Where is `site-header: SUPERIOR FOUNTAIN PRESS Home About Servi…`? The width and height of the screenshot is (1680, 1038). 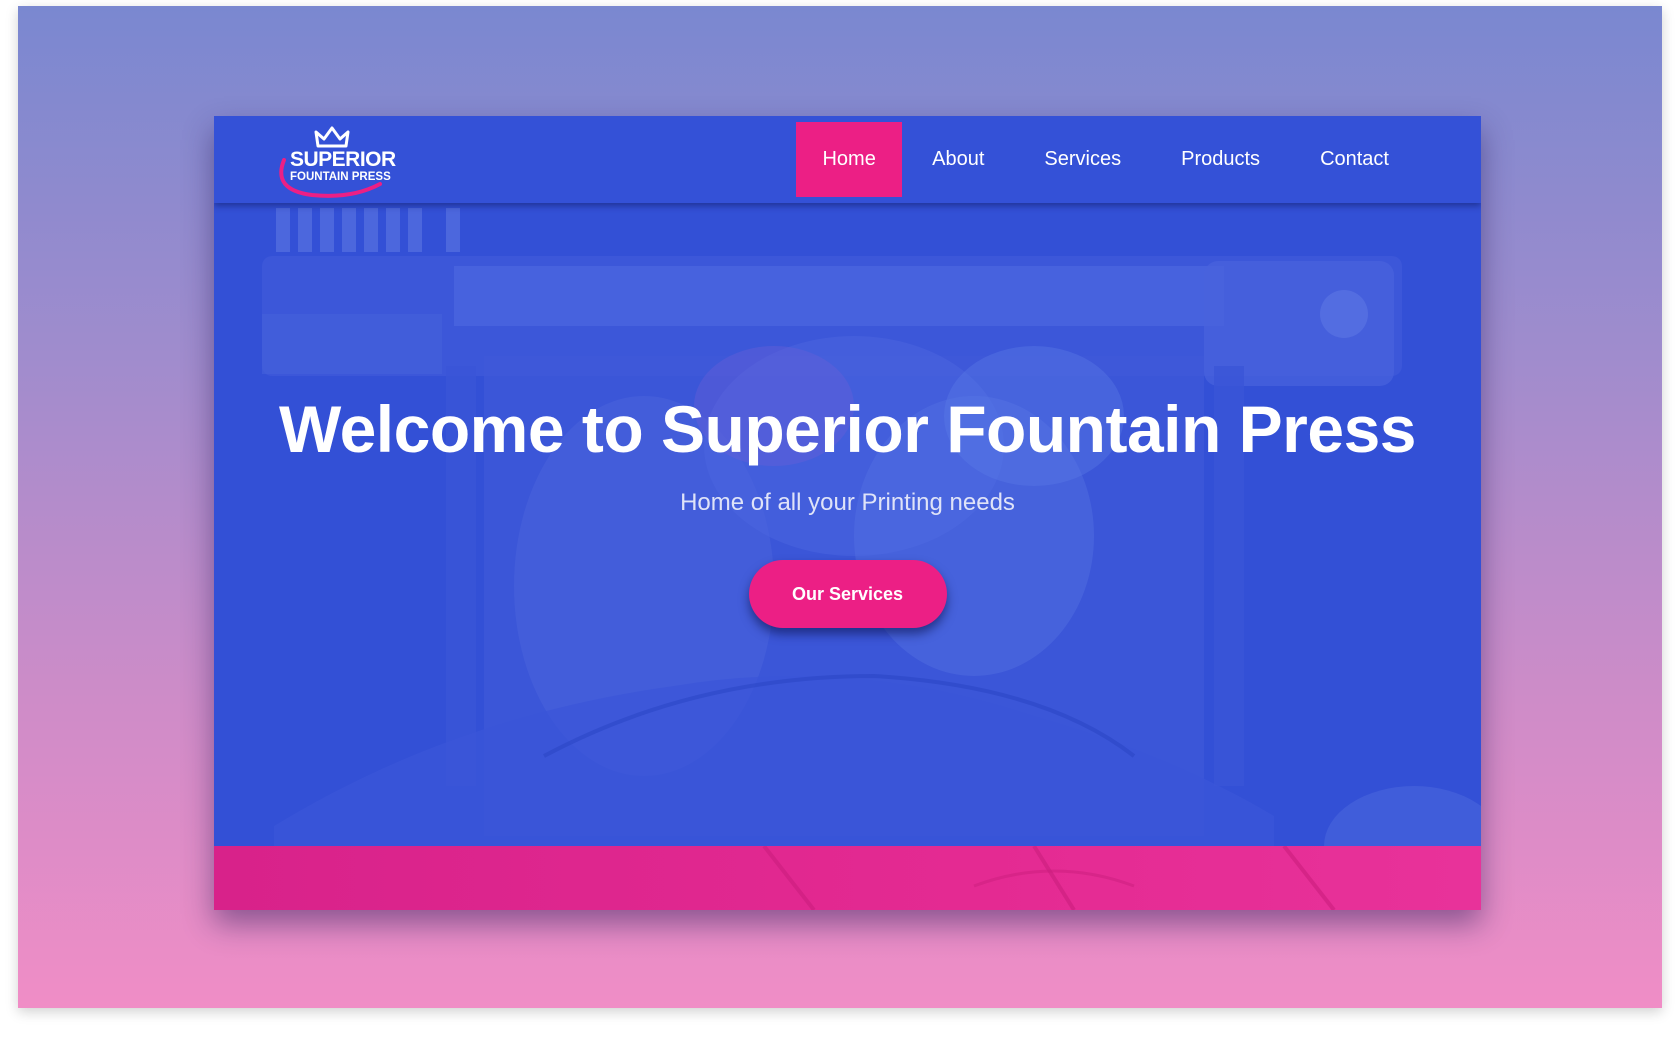
site-header: SUPERIOR FOUNTAIN PRESS Home About Servi… is located at coordinates (847, 159).